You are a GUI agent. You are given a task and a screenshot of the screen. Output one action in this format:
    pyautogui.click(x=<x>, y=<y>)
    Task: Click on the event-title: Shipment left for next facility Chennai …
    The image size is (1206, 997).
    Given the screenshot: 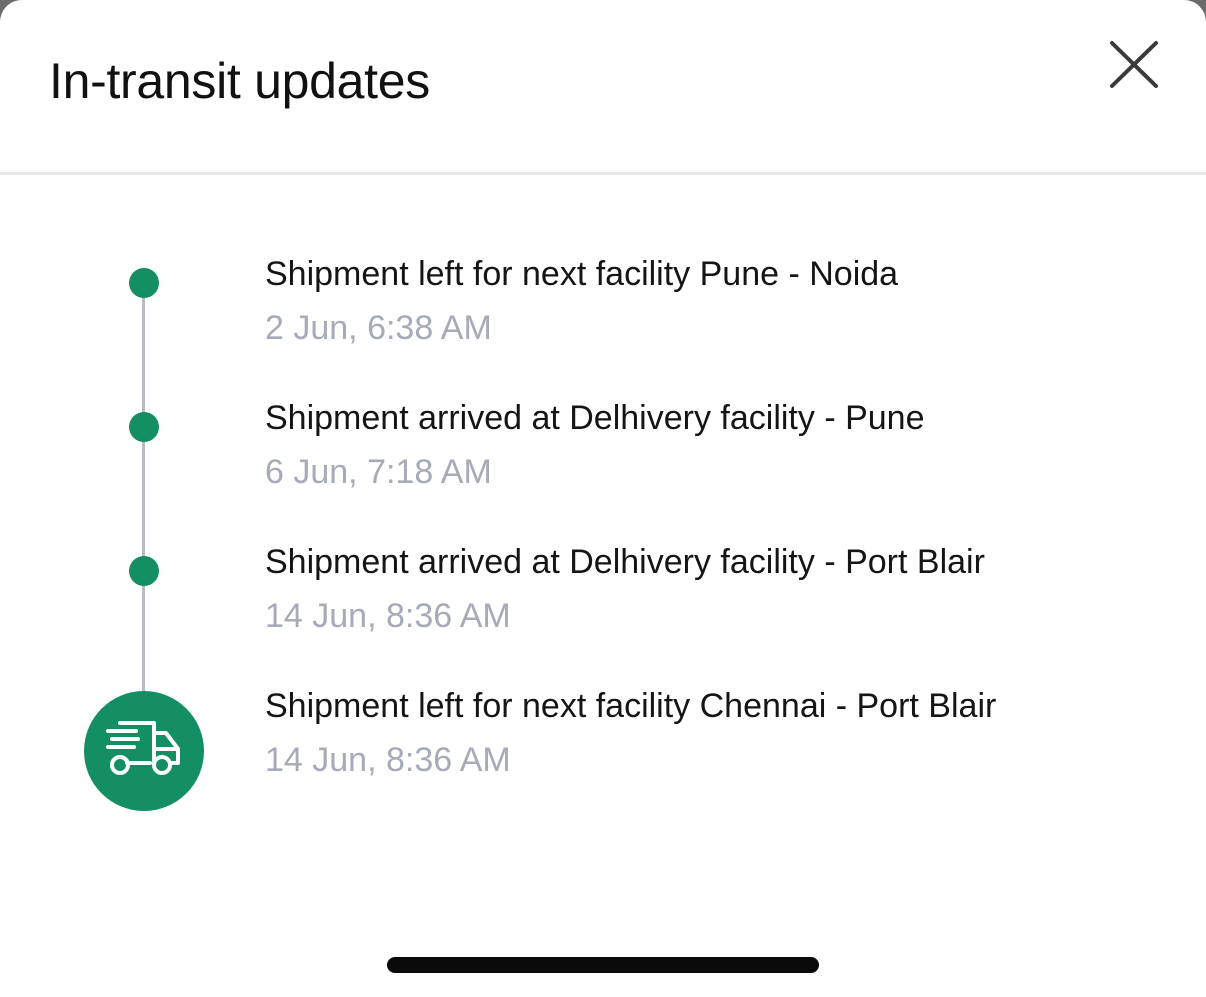 What is the action you would take?
    pyautogui.click(x=631, y=706)
    